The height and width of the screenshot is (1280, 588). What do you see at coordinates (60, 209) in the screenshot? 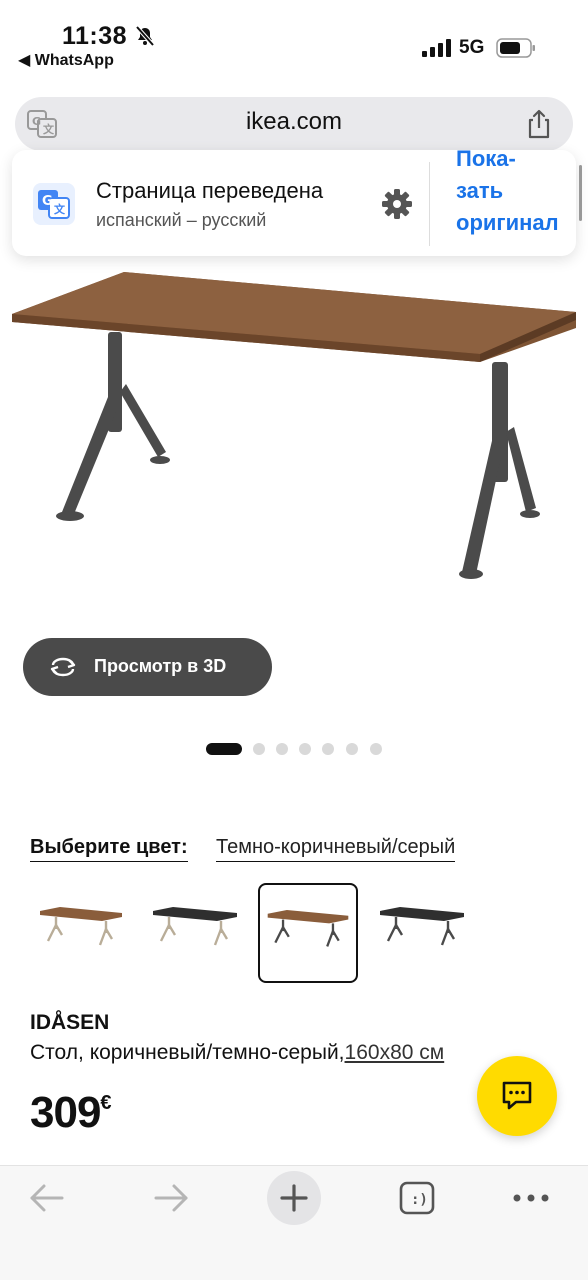
I see `svg-text: 文` at bounding box center [60, 209].